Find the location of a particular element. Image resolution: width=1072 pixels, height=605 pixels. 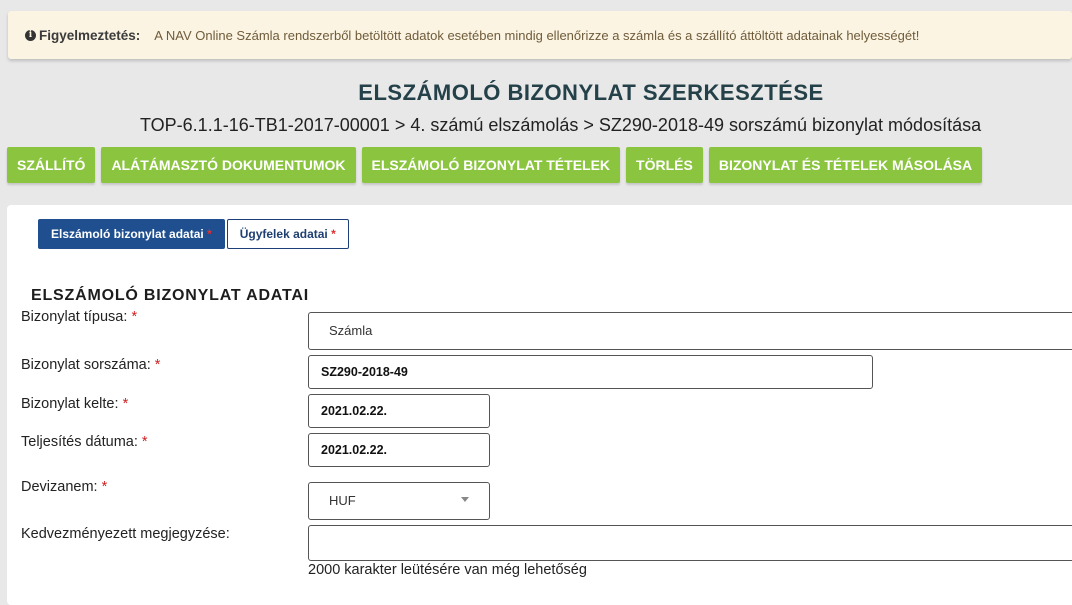

voucher-type-value: Számla is located at coordinates (351, 330).